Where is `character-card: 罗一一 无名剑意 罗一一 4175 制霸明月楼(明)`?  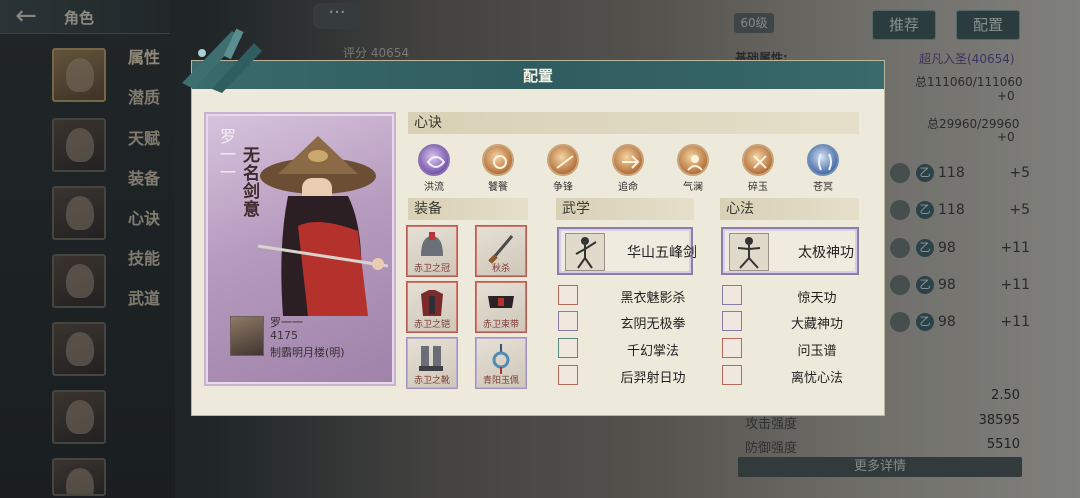
character-card: 罗一一 无名剑意 罗一一 4175 制霸明月楼(明) is located at coordinates (300, 249).